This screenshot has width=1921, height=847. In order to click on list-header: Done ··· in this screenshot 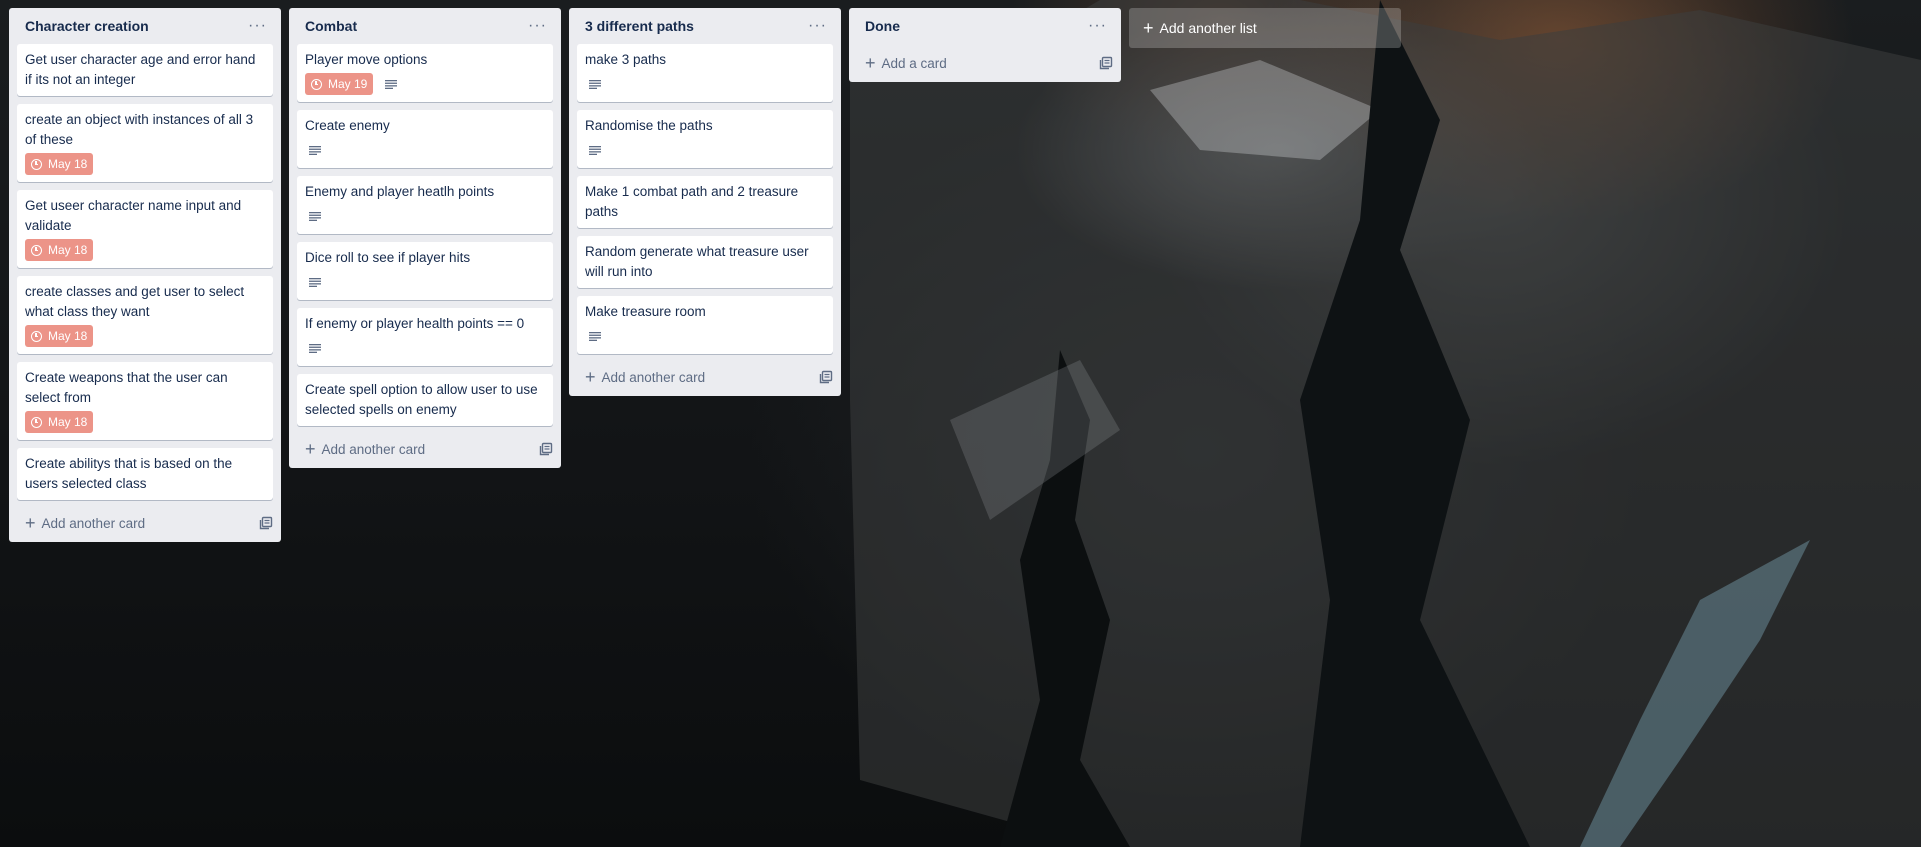, I will do `click(985, 26)`.